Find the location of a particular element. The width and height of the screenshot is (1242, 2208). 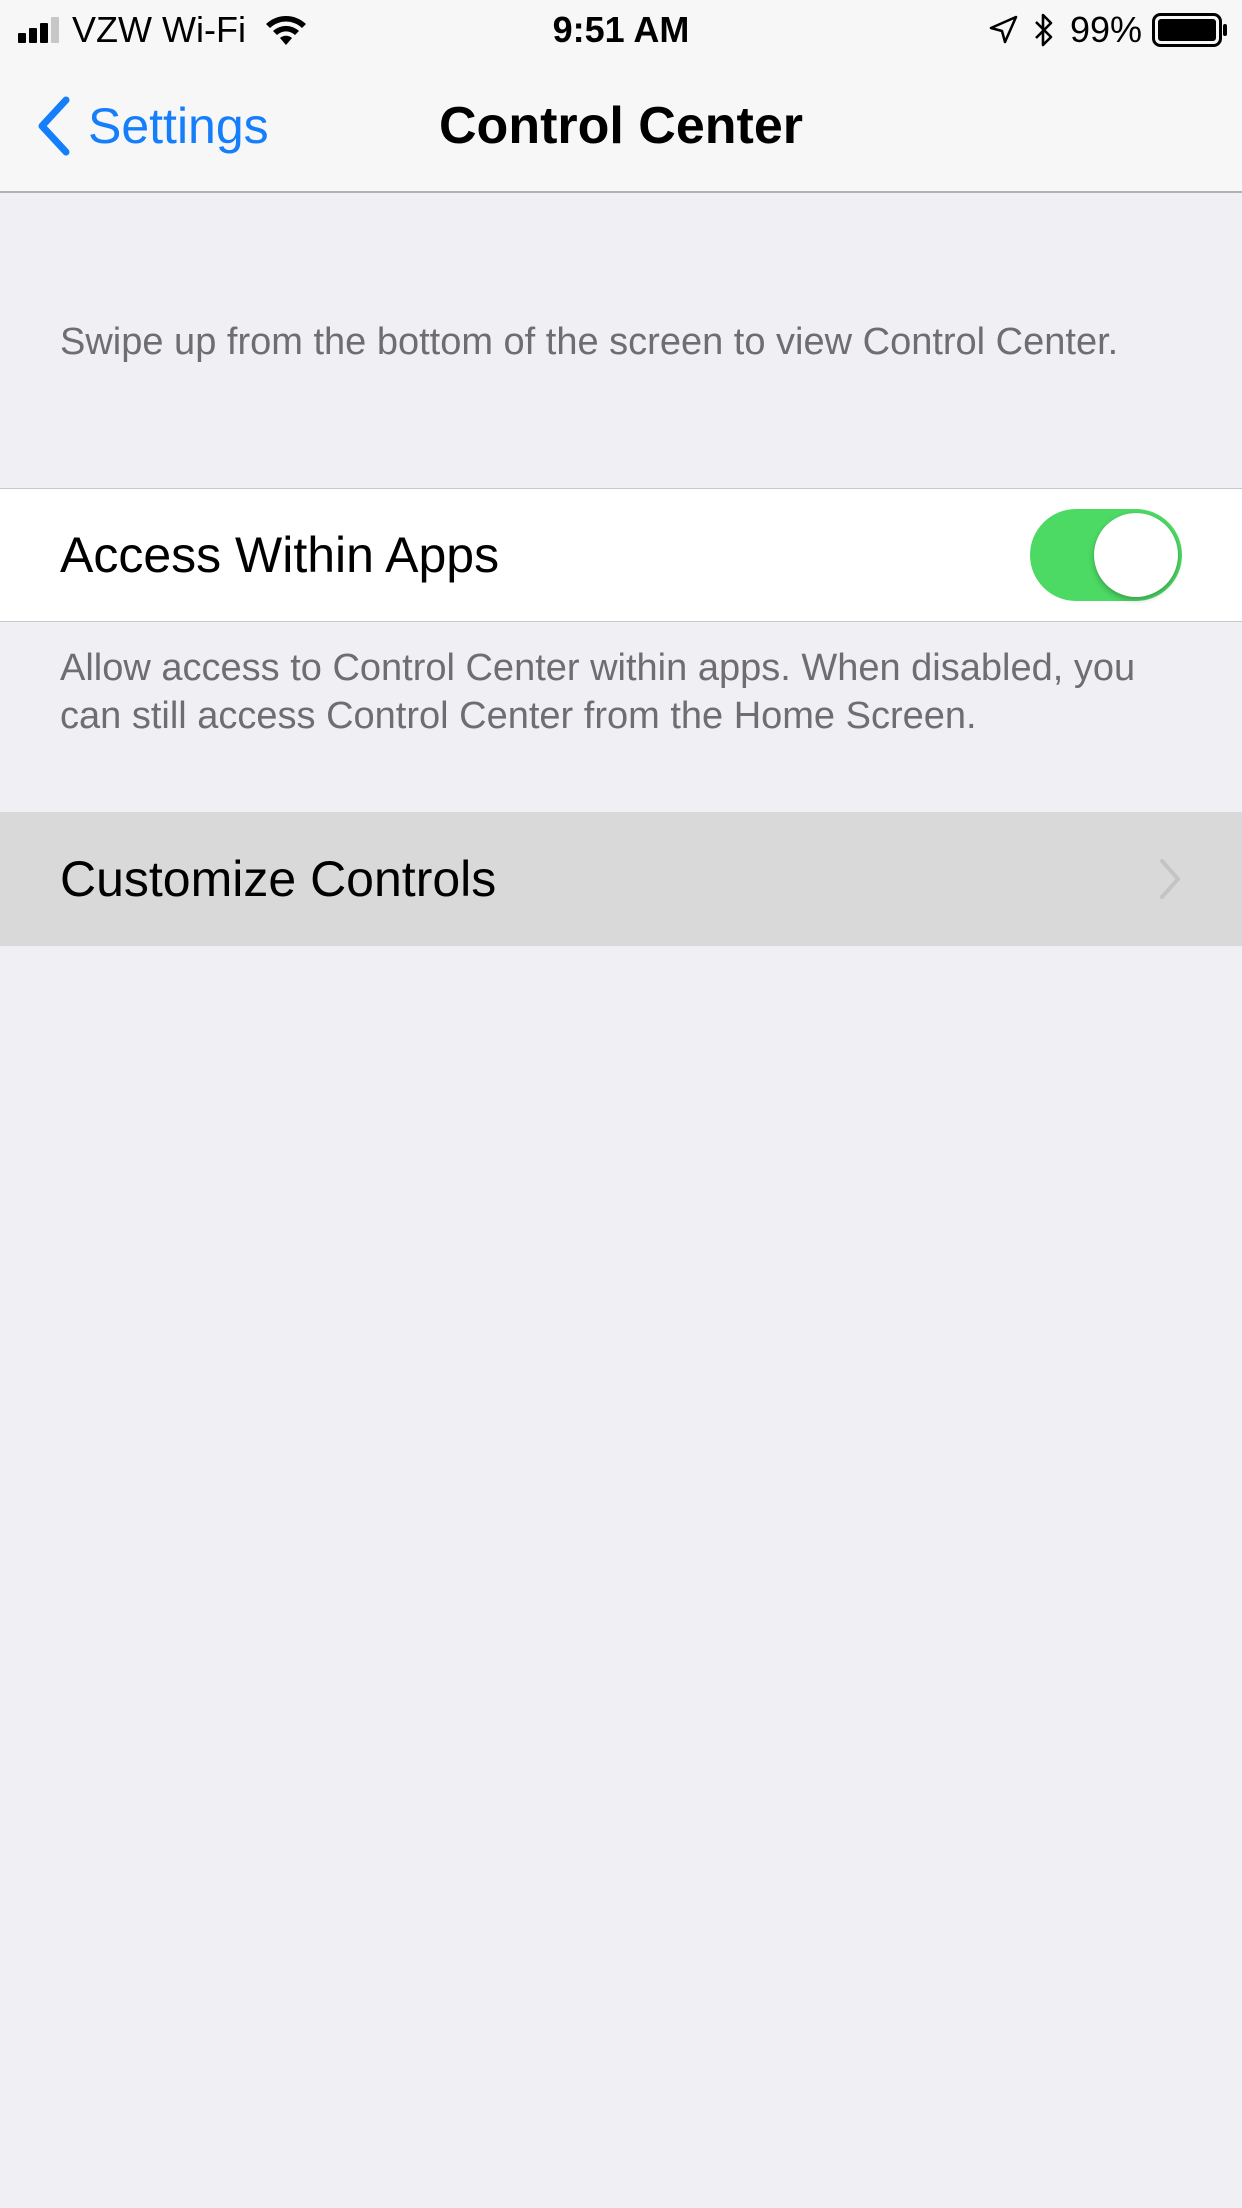

battery-icon is located at coordinates (1189, 30).